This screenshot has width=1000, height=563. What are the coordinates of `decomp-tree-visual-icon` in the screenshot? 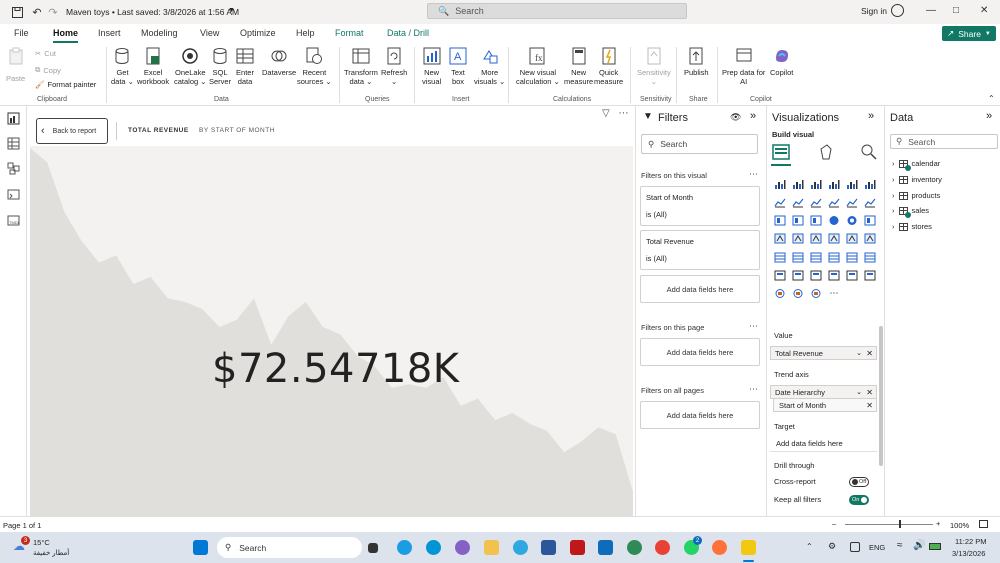 It's located at (816, 275).